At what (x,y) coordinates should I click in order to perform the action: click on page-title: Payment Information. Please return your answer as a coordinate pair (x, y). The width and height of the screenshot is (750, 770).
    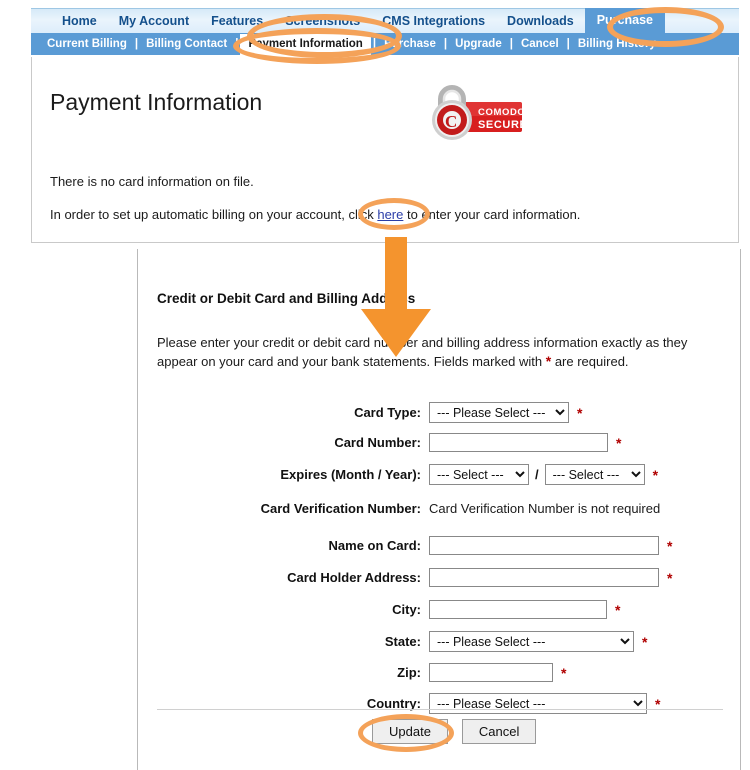
    Looking at the image, I should click on (156, 102).